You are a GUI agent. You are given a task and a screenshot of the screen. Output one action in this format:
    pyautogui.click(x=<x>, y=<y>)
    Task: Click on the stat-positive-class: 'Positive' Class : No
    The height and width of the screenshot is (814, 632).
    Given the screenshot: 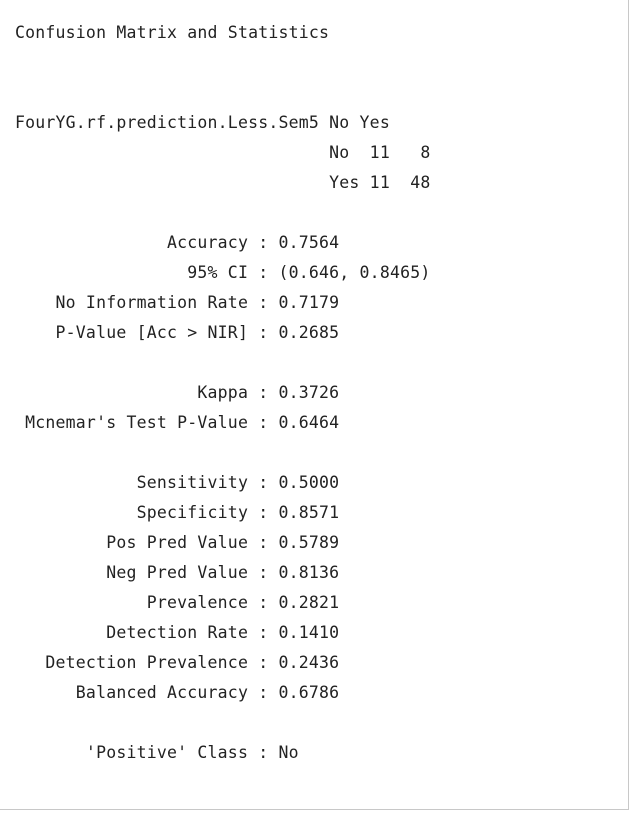 What is the action you would take?
    pyautogui.click(x=157, y=752)
    